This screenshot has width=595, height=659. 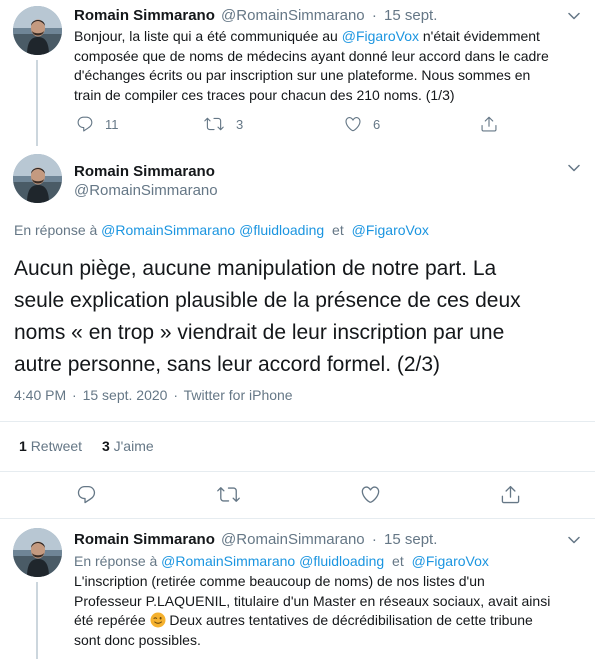 I want to click on retweets-stat: 1 Retweet, so click(x=52, y=446).